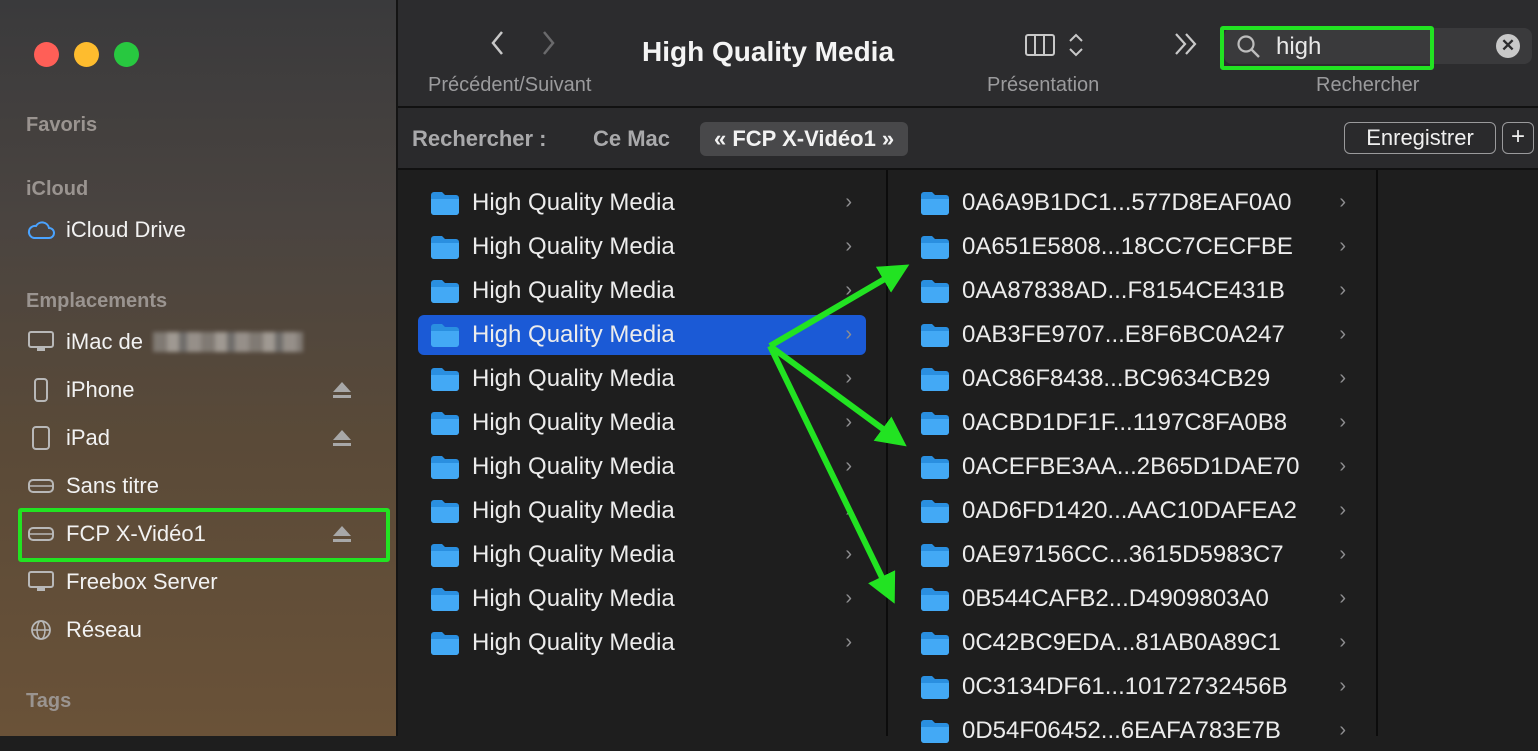 The height and width of the screenshot is (751, 1538). What do you see at coordinates (1186, 44) in the screenshot?
I see `more-toolbar-icon` at bounding box center [1186, 44].